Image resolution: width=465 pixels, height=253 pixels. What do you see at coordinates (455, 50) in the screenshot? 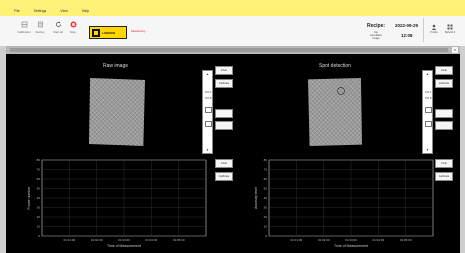
I see `close-icon: ×` at bounding box center [455, 50].